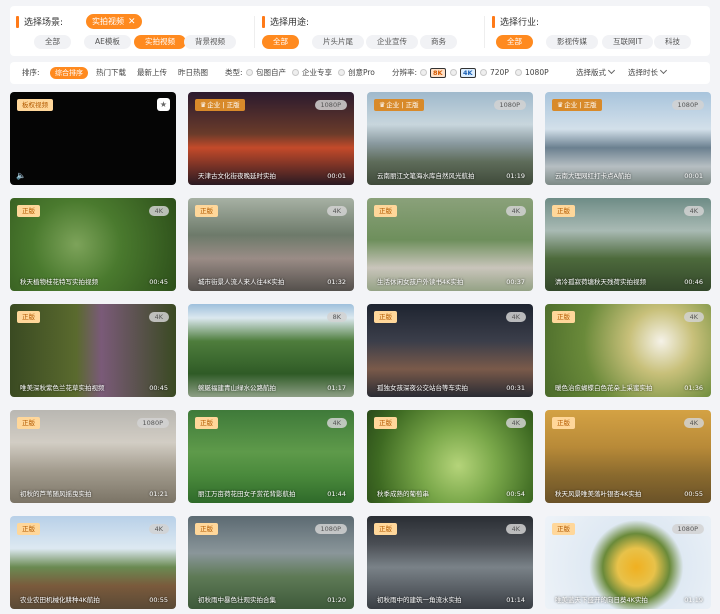  Describe the element at coordinates (450, 244) in the screenshot. I see `video-card: 正版 4K 生活休闲女孩户外读书4K实拍 00:37` at that location.